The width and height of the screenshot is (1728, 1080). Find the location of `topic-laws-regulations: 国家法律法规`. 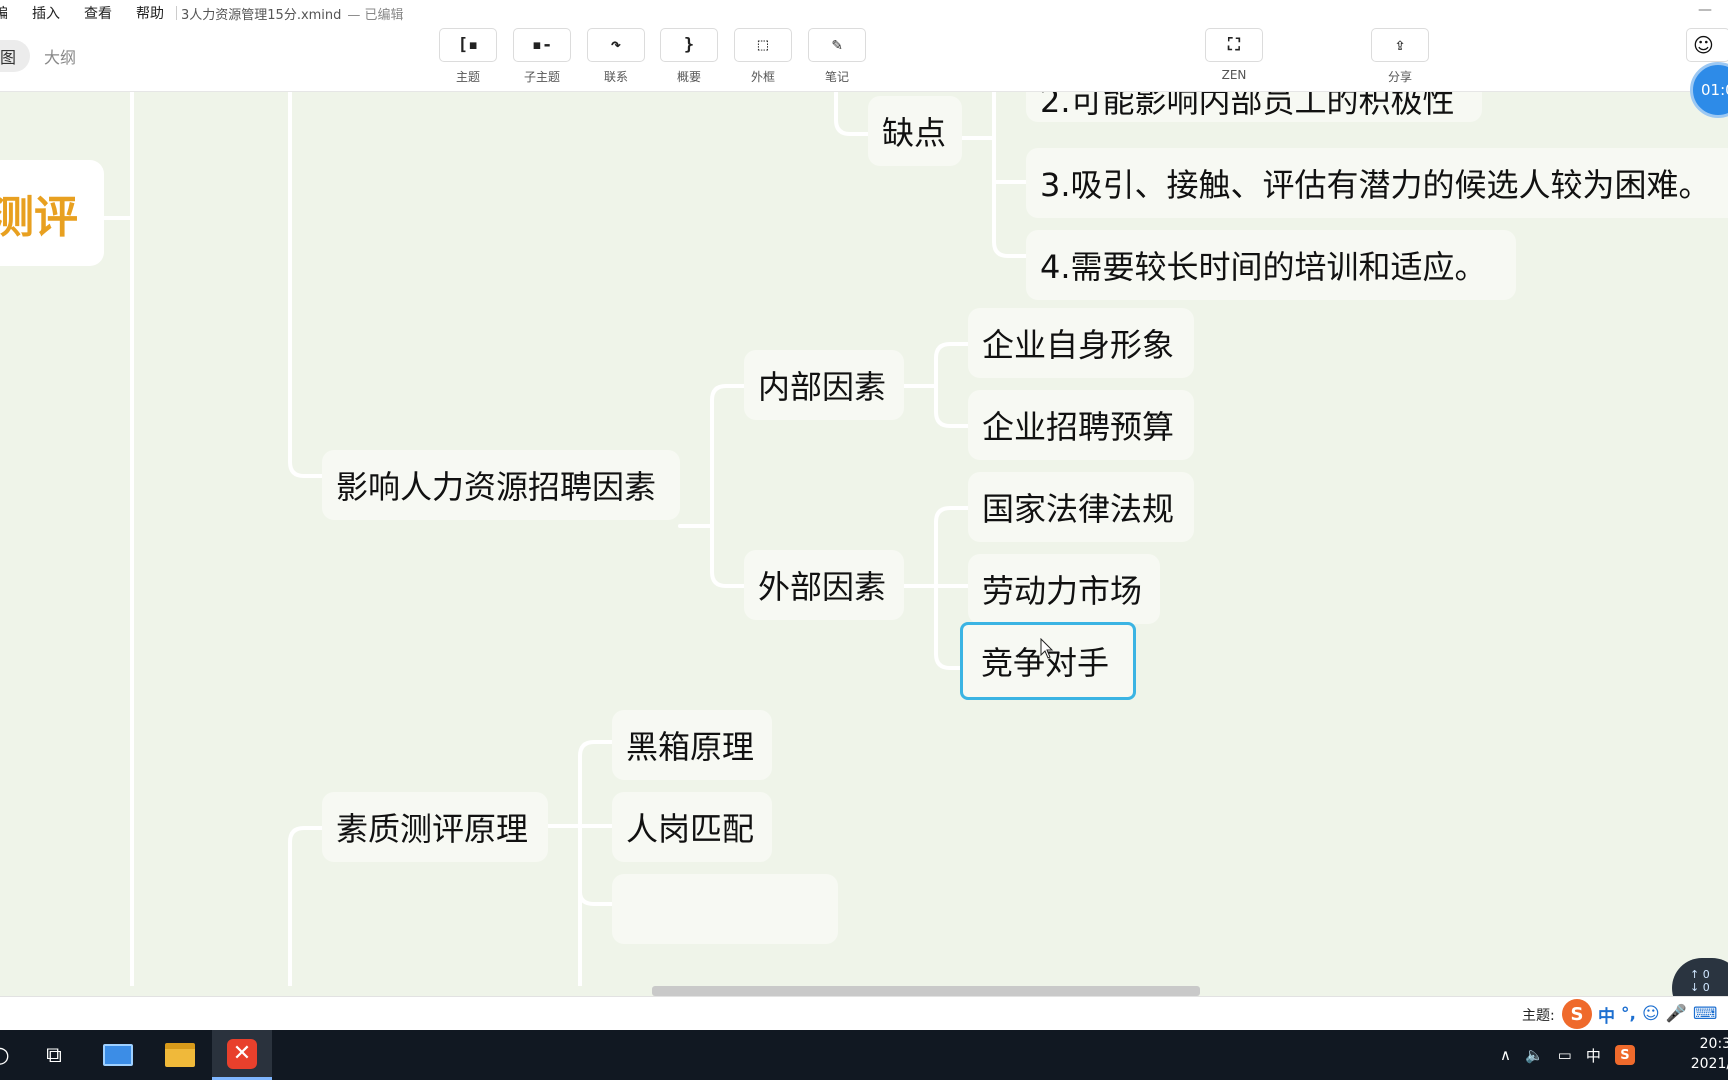

topic-laws-regulations: 国家法律法规 is located at coordinates (1081, 507).